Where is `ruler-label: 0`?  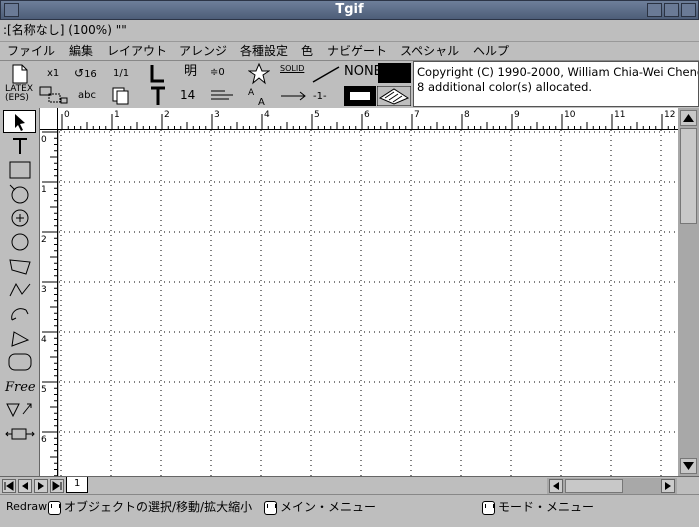
ruler-label: 0 is located at coordinates (67, 115).